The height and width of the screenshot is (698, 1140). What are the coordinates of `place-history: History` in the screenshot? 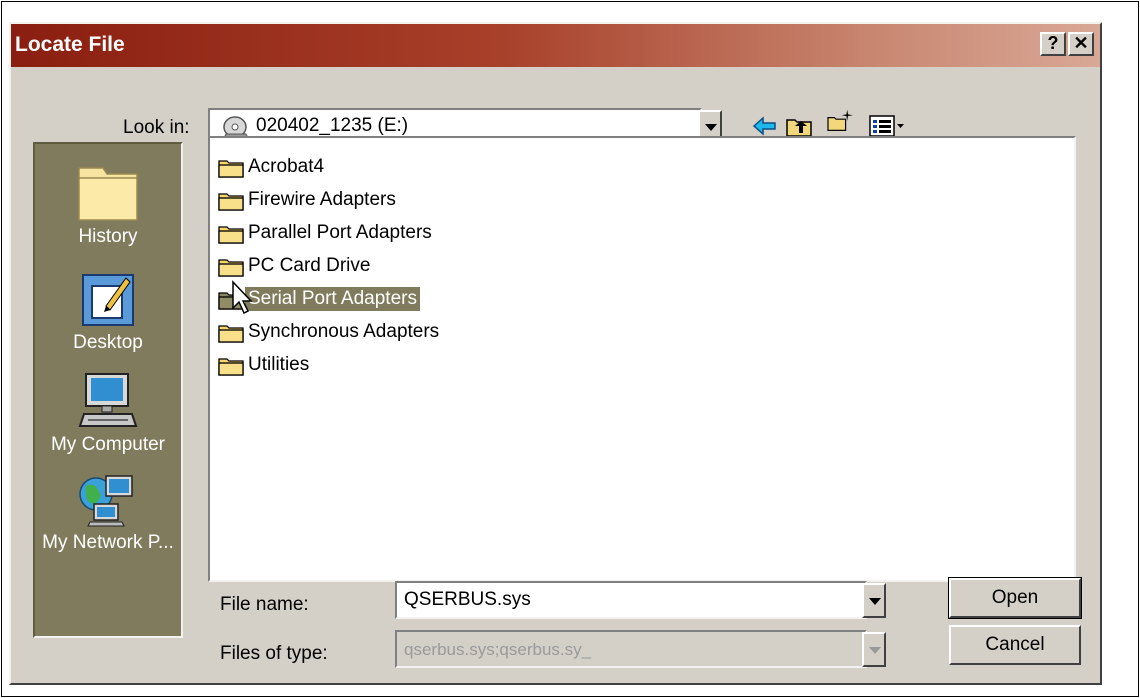 It's located at (108, 206).